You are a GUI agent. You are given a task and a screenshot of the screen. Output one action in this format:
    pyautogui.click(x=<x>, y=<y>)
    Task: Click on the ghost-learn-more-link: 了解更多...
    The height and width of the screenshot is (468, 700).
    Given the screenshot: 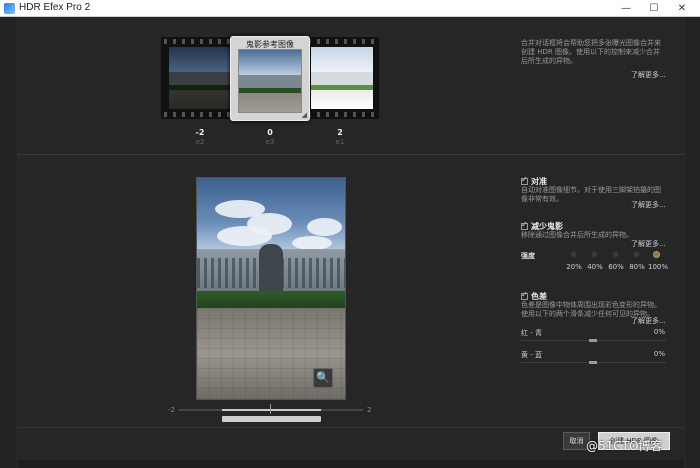 What is the action you would take?
    pyautogui.click(x=648, y=244)
    